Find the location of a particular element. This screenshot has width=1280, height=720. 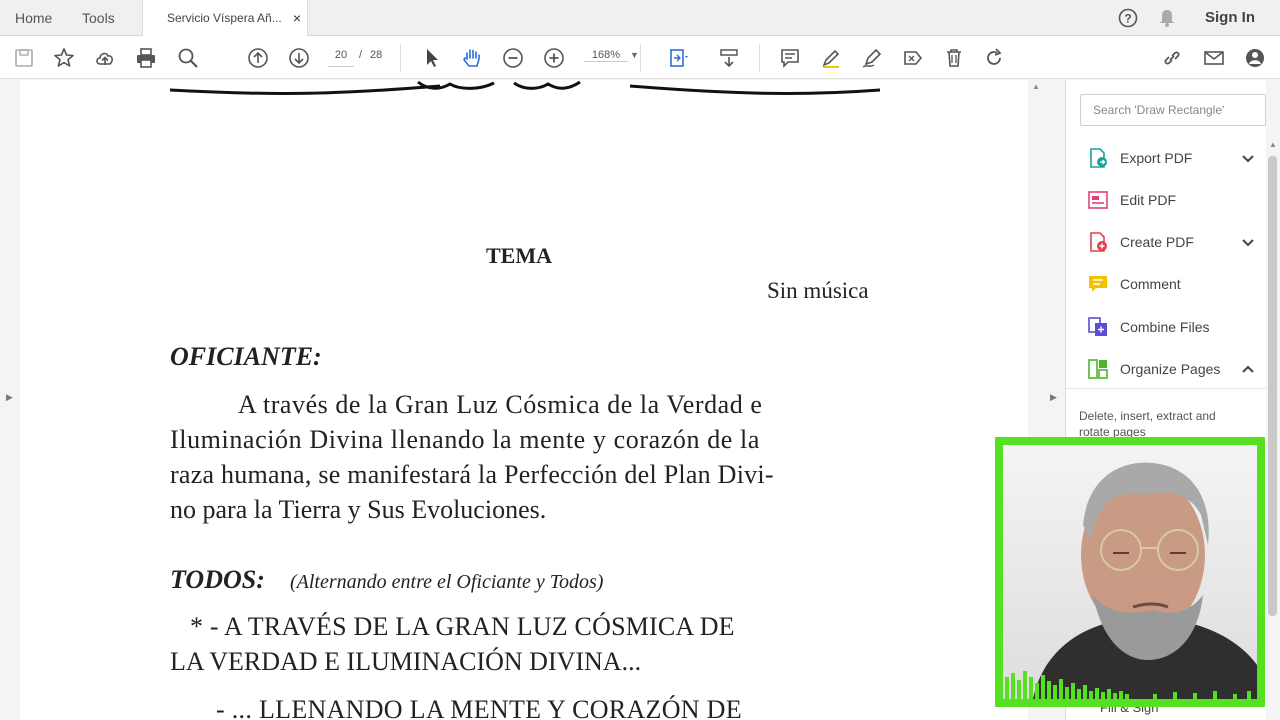

webcam-overlay is located at coordinates (1130, 572).